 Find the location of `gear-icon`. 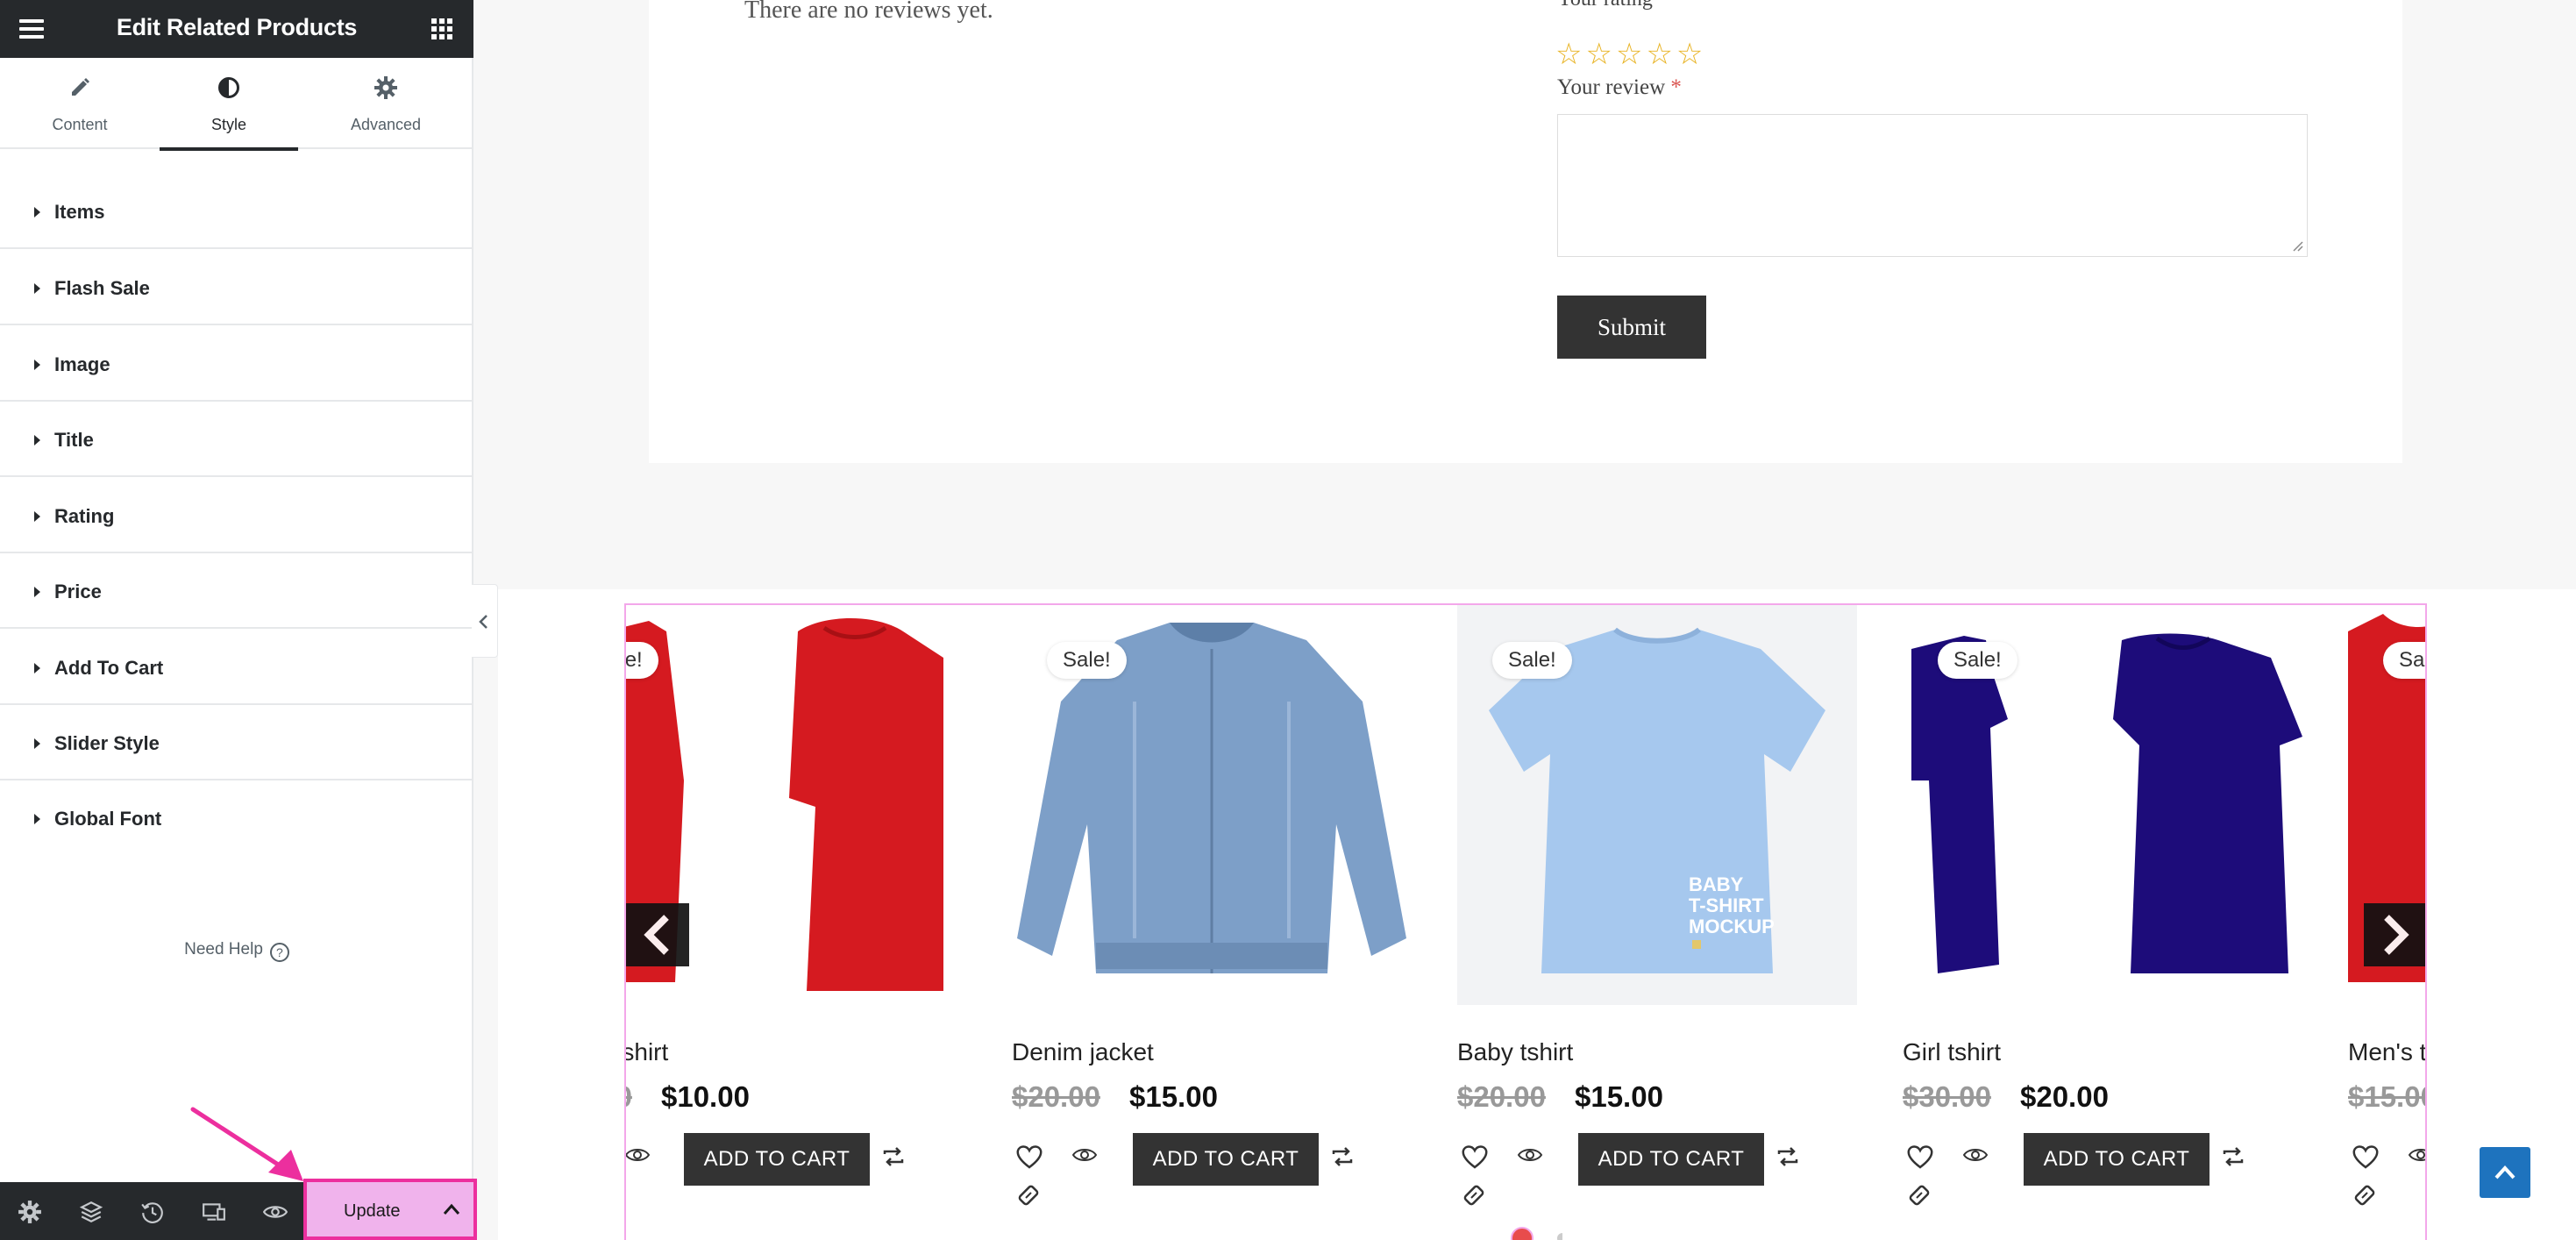

gear-icon is located at coordinates (385, 87).